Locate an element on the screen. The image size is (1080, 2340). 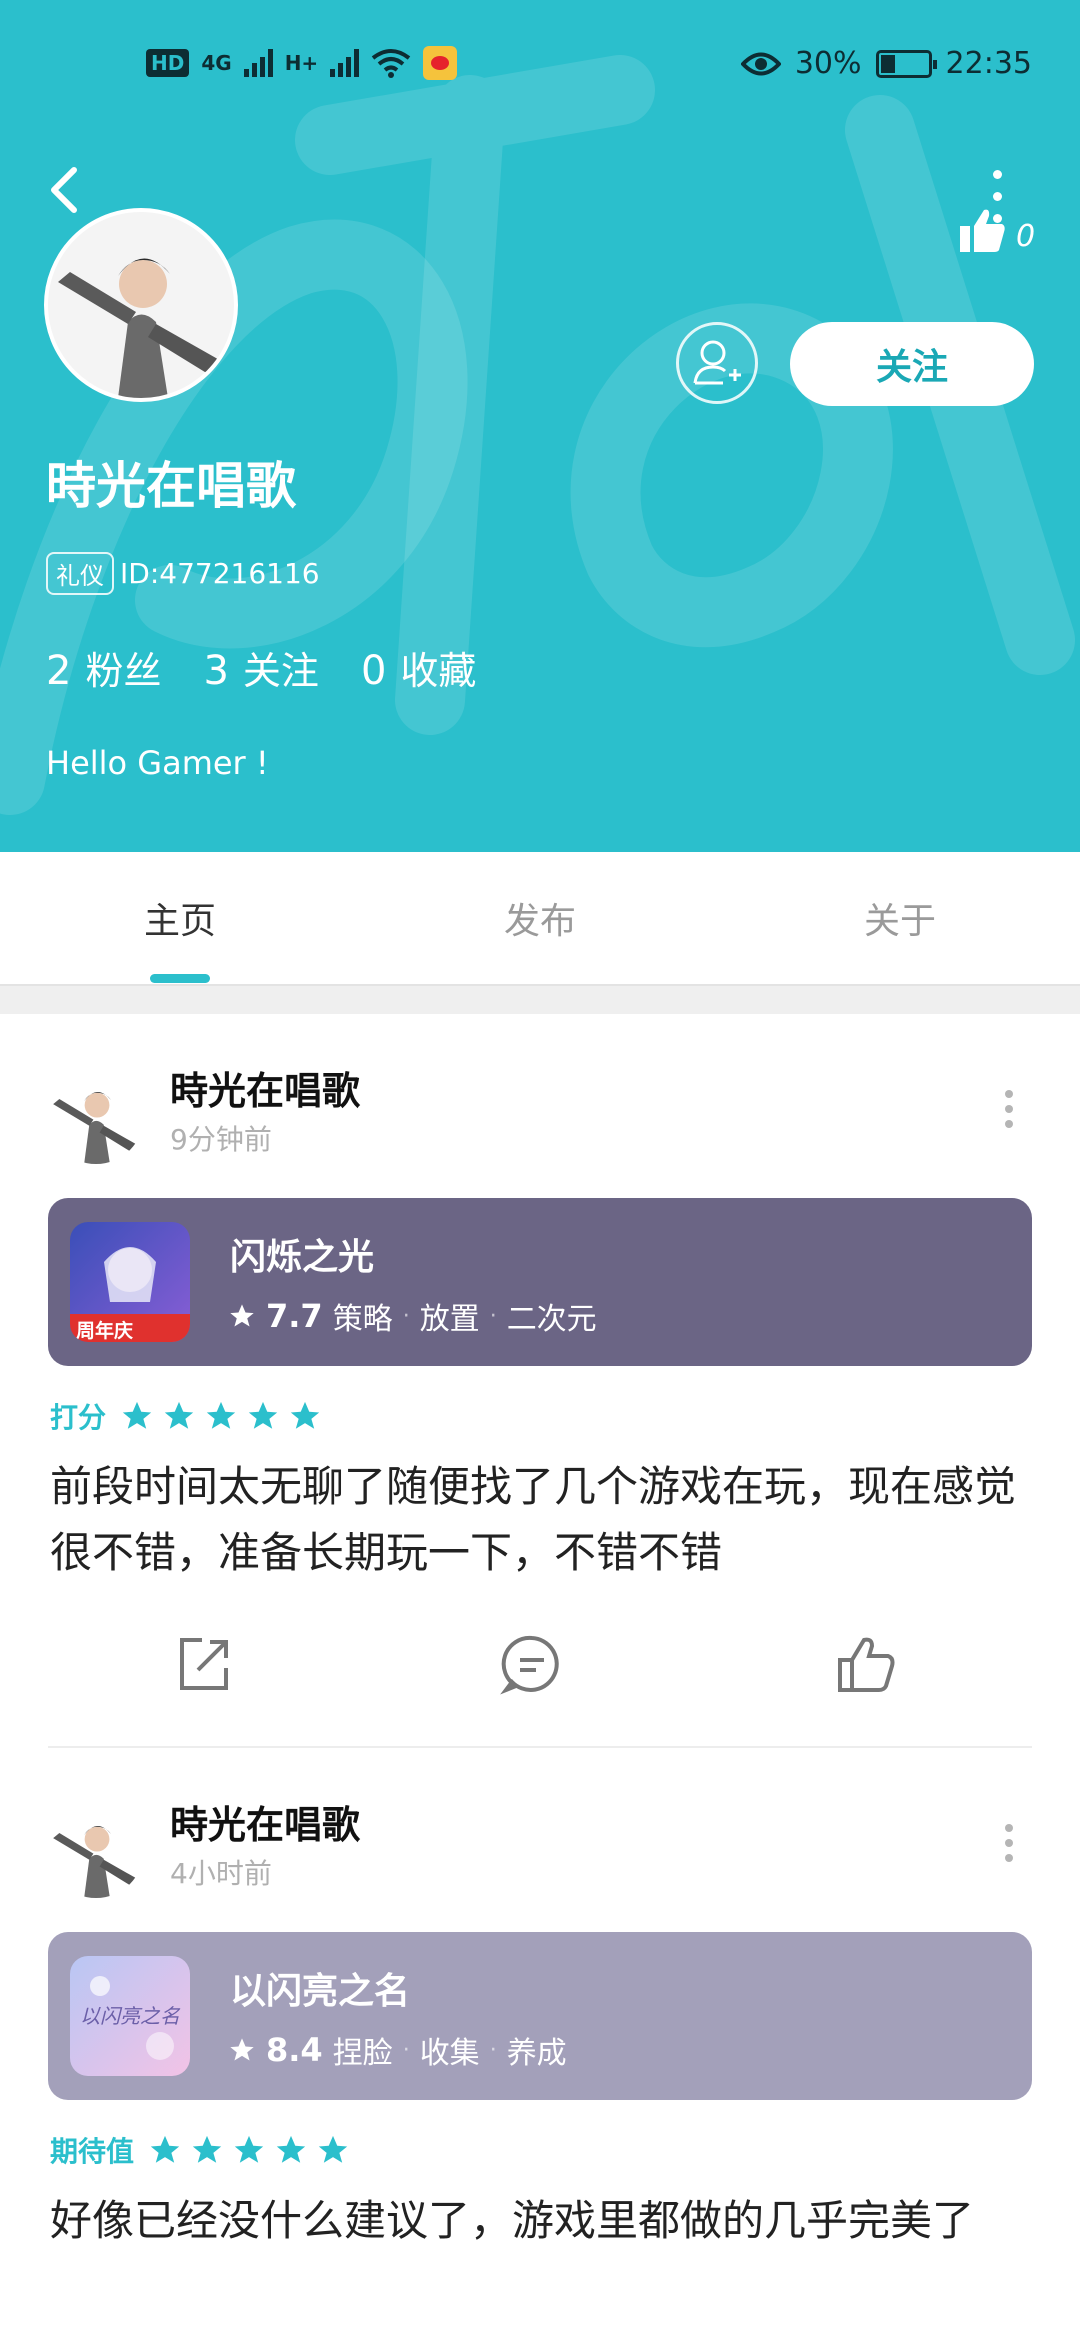
stat-favorites: 0 收藏 is located at coordinates (418, 667).